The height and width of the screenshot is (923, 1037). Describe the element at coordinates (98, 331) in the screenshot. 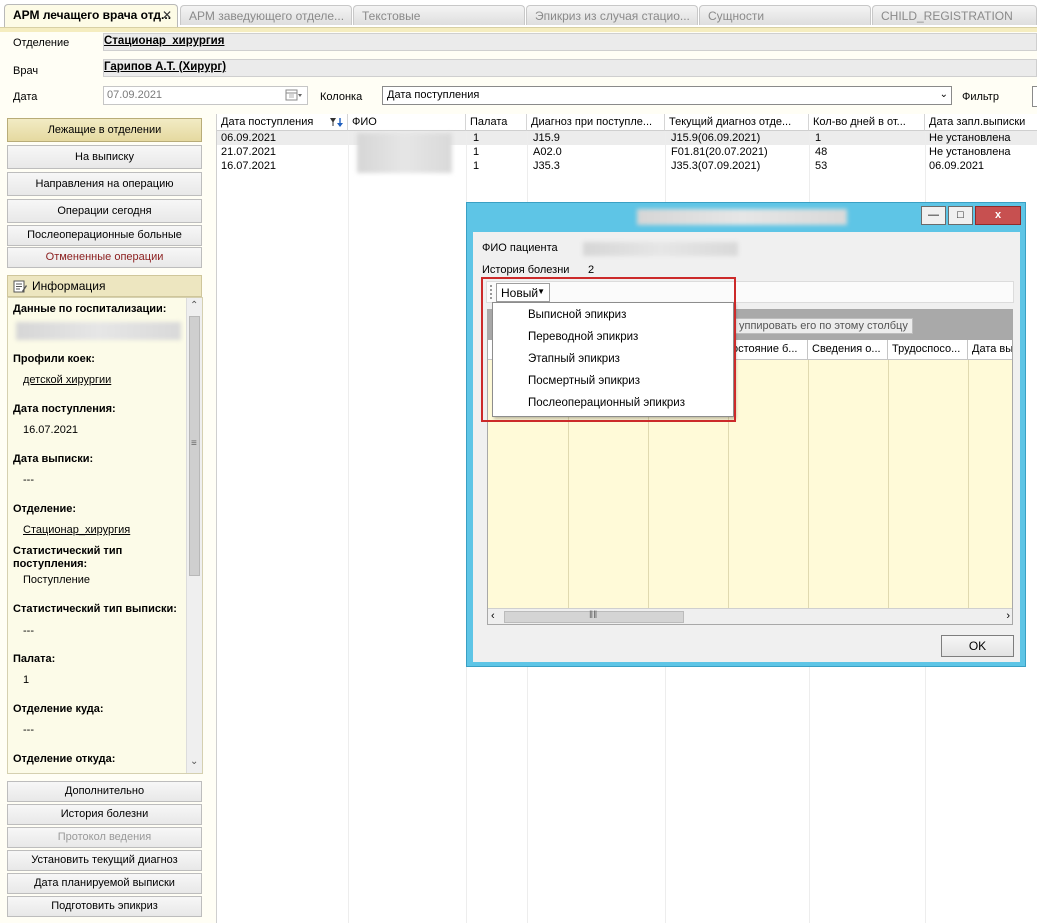

I see `info-hosp-value` at that location.